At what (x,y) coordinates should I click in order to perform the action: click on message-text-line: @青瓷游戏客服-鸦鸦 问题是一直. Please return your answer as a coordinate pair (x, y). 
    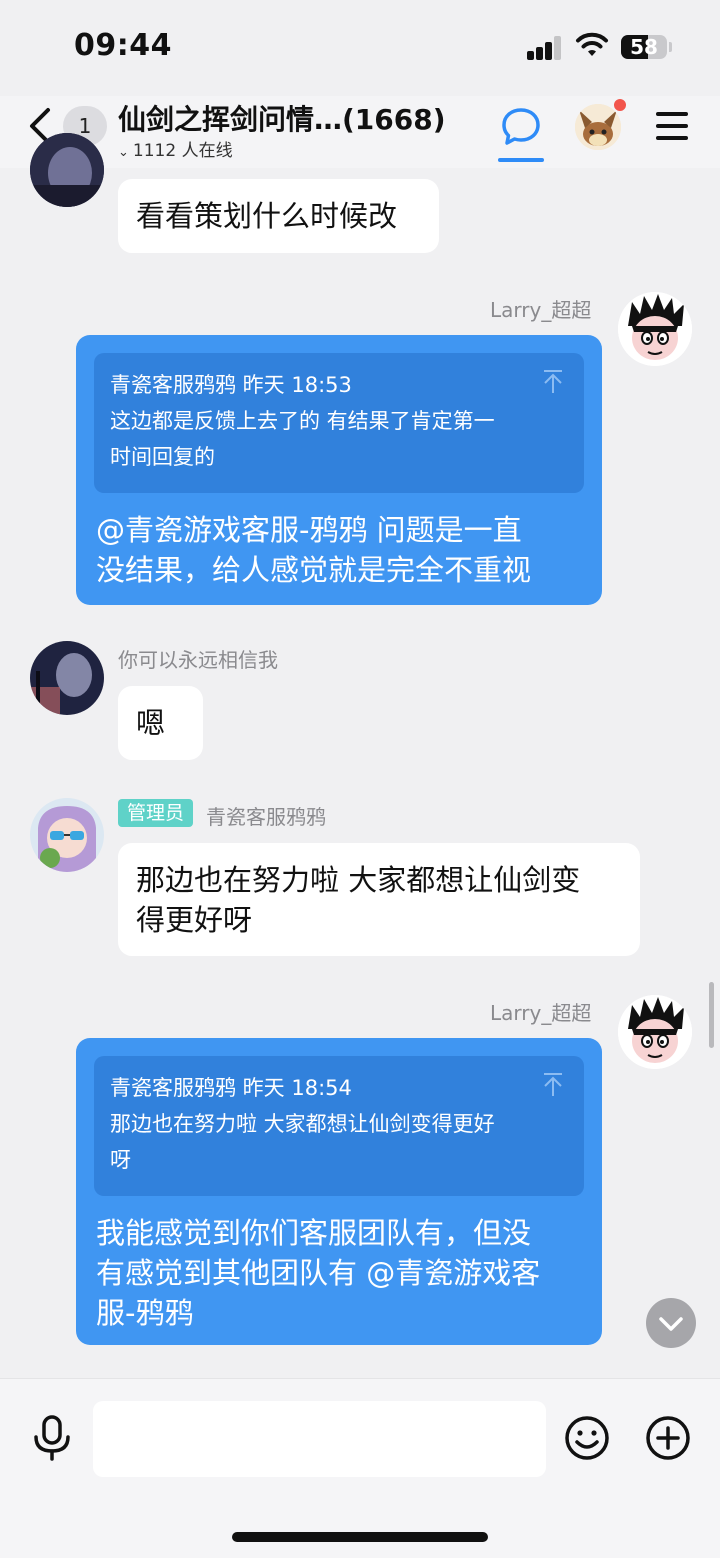
    Looking at the image, I should click on (309, 530).